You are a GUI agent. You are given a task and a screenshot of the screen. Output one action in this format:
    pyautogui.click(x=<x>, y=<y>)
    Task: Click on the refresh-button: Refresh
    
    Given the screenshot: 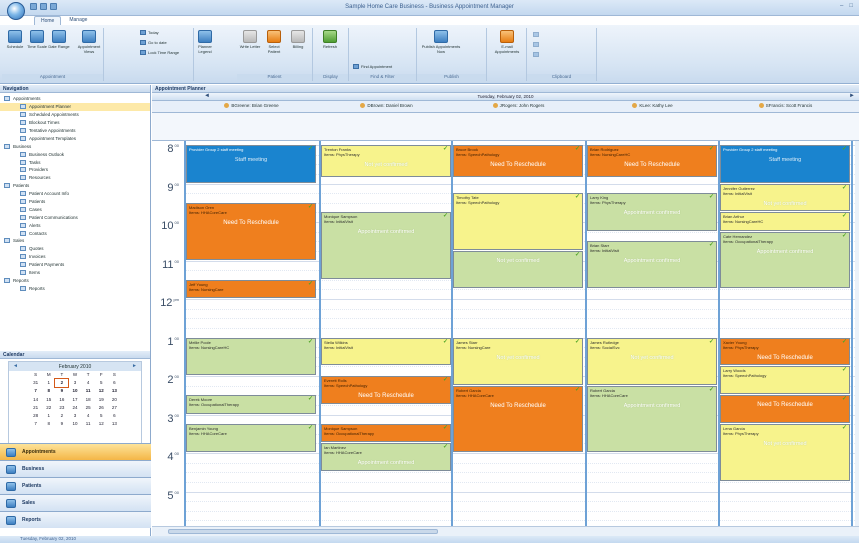 What is the action you would take?
    pyautogui.click(x=330, y=39)
    